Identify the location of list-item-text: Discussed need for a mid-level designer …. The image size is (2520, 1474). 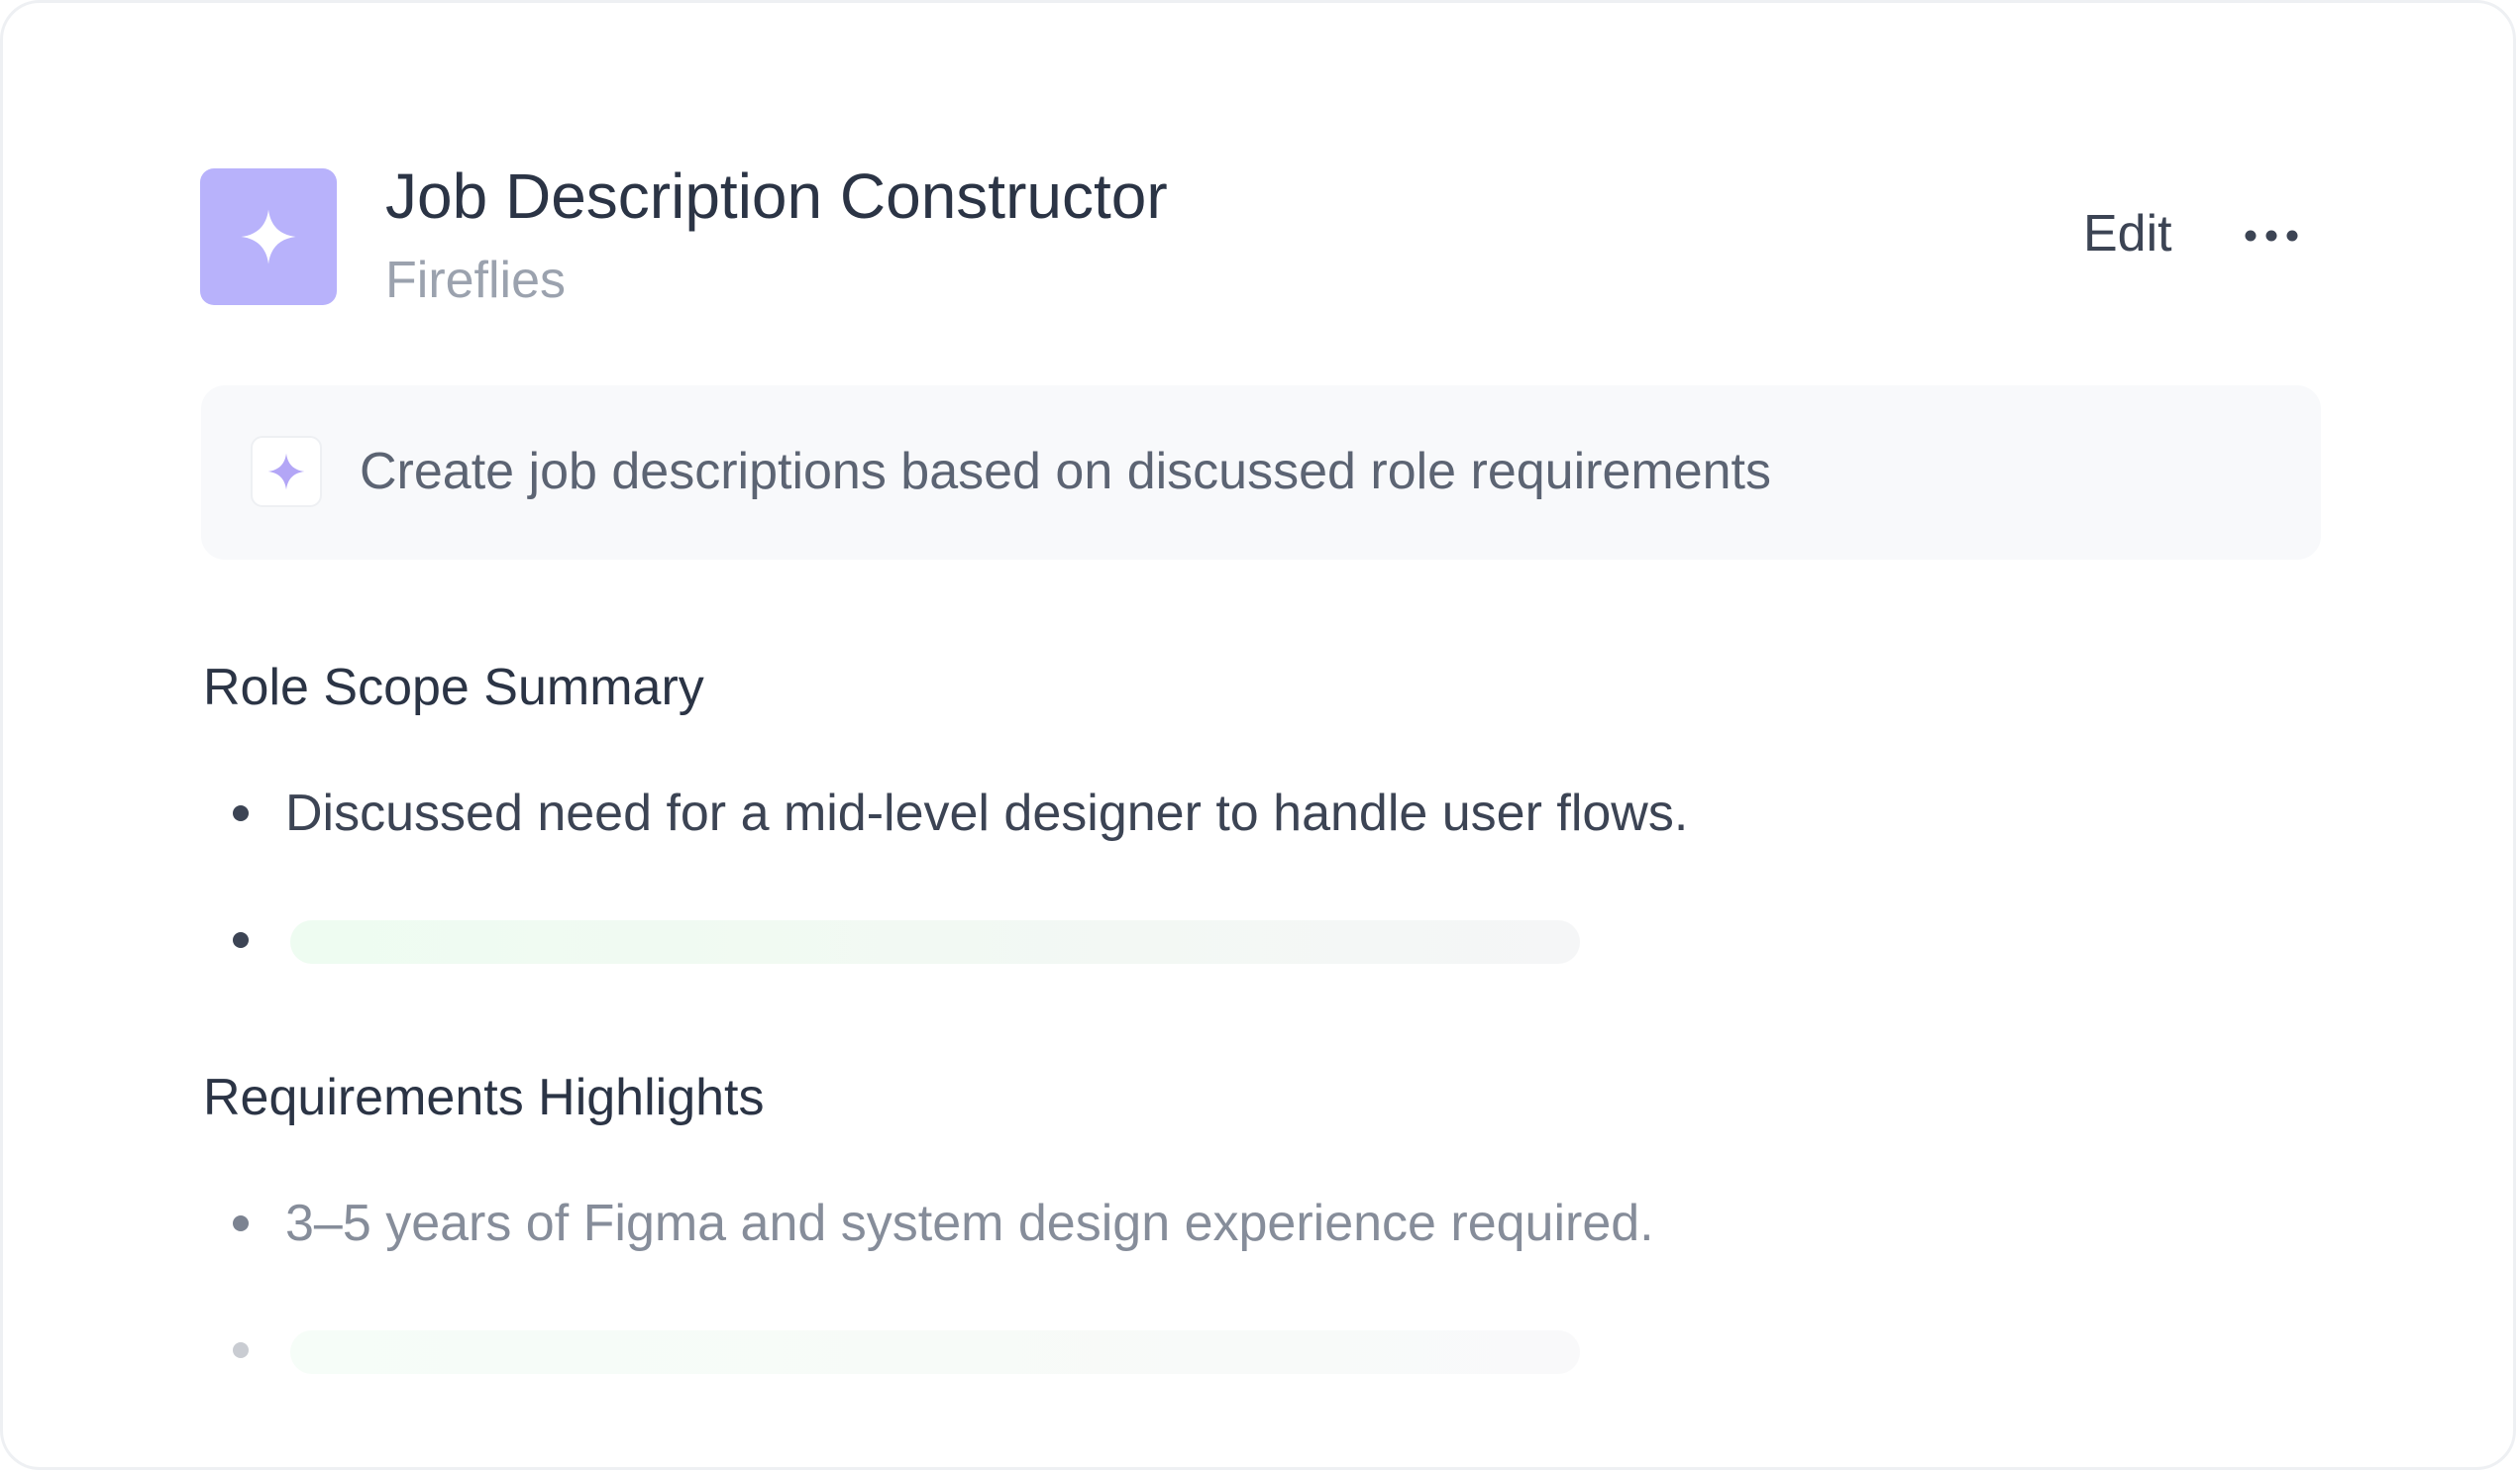
(987, 813).